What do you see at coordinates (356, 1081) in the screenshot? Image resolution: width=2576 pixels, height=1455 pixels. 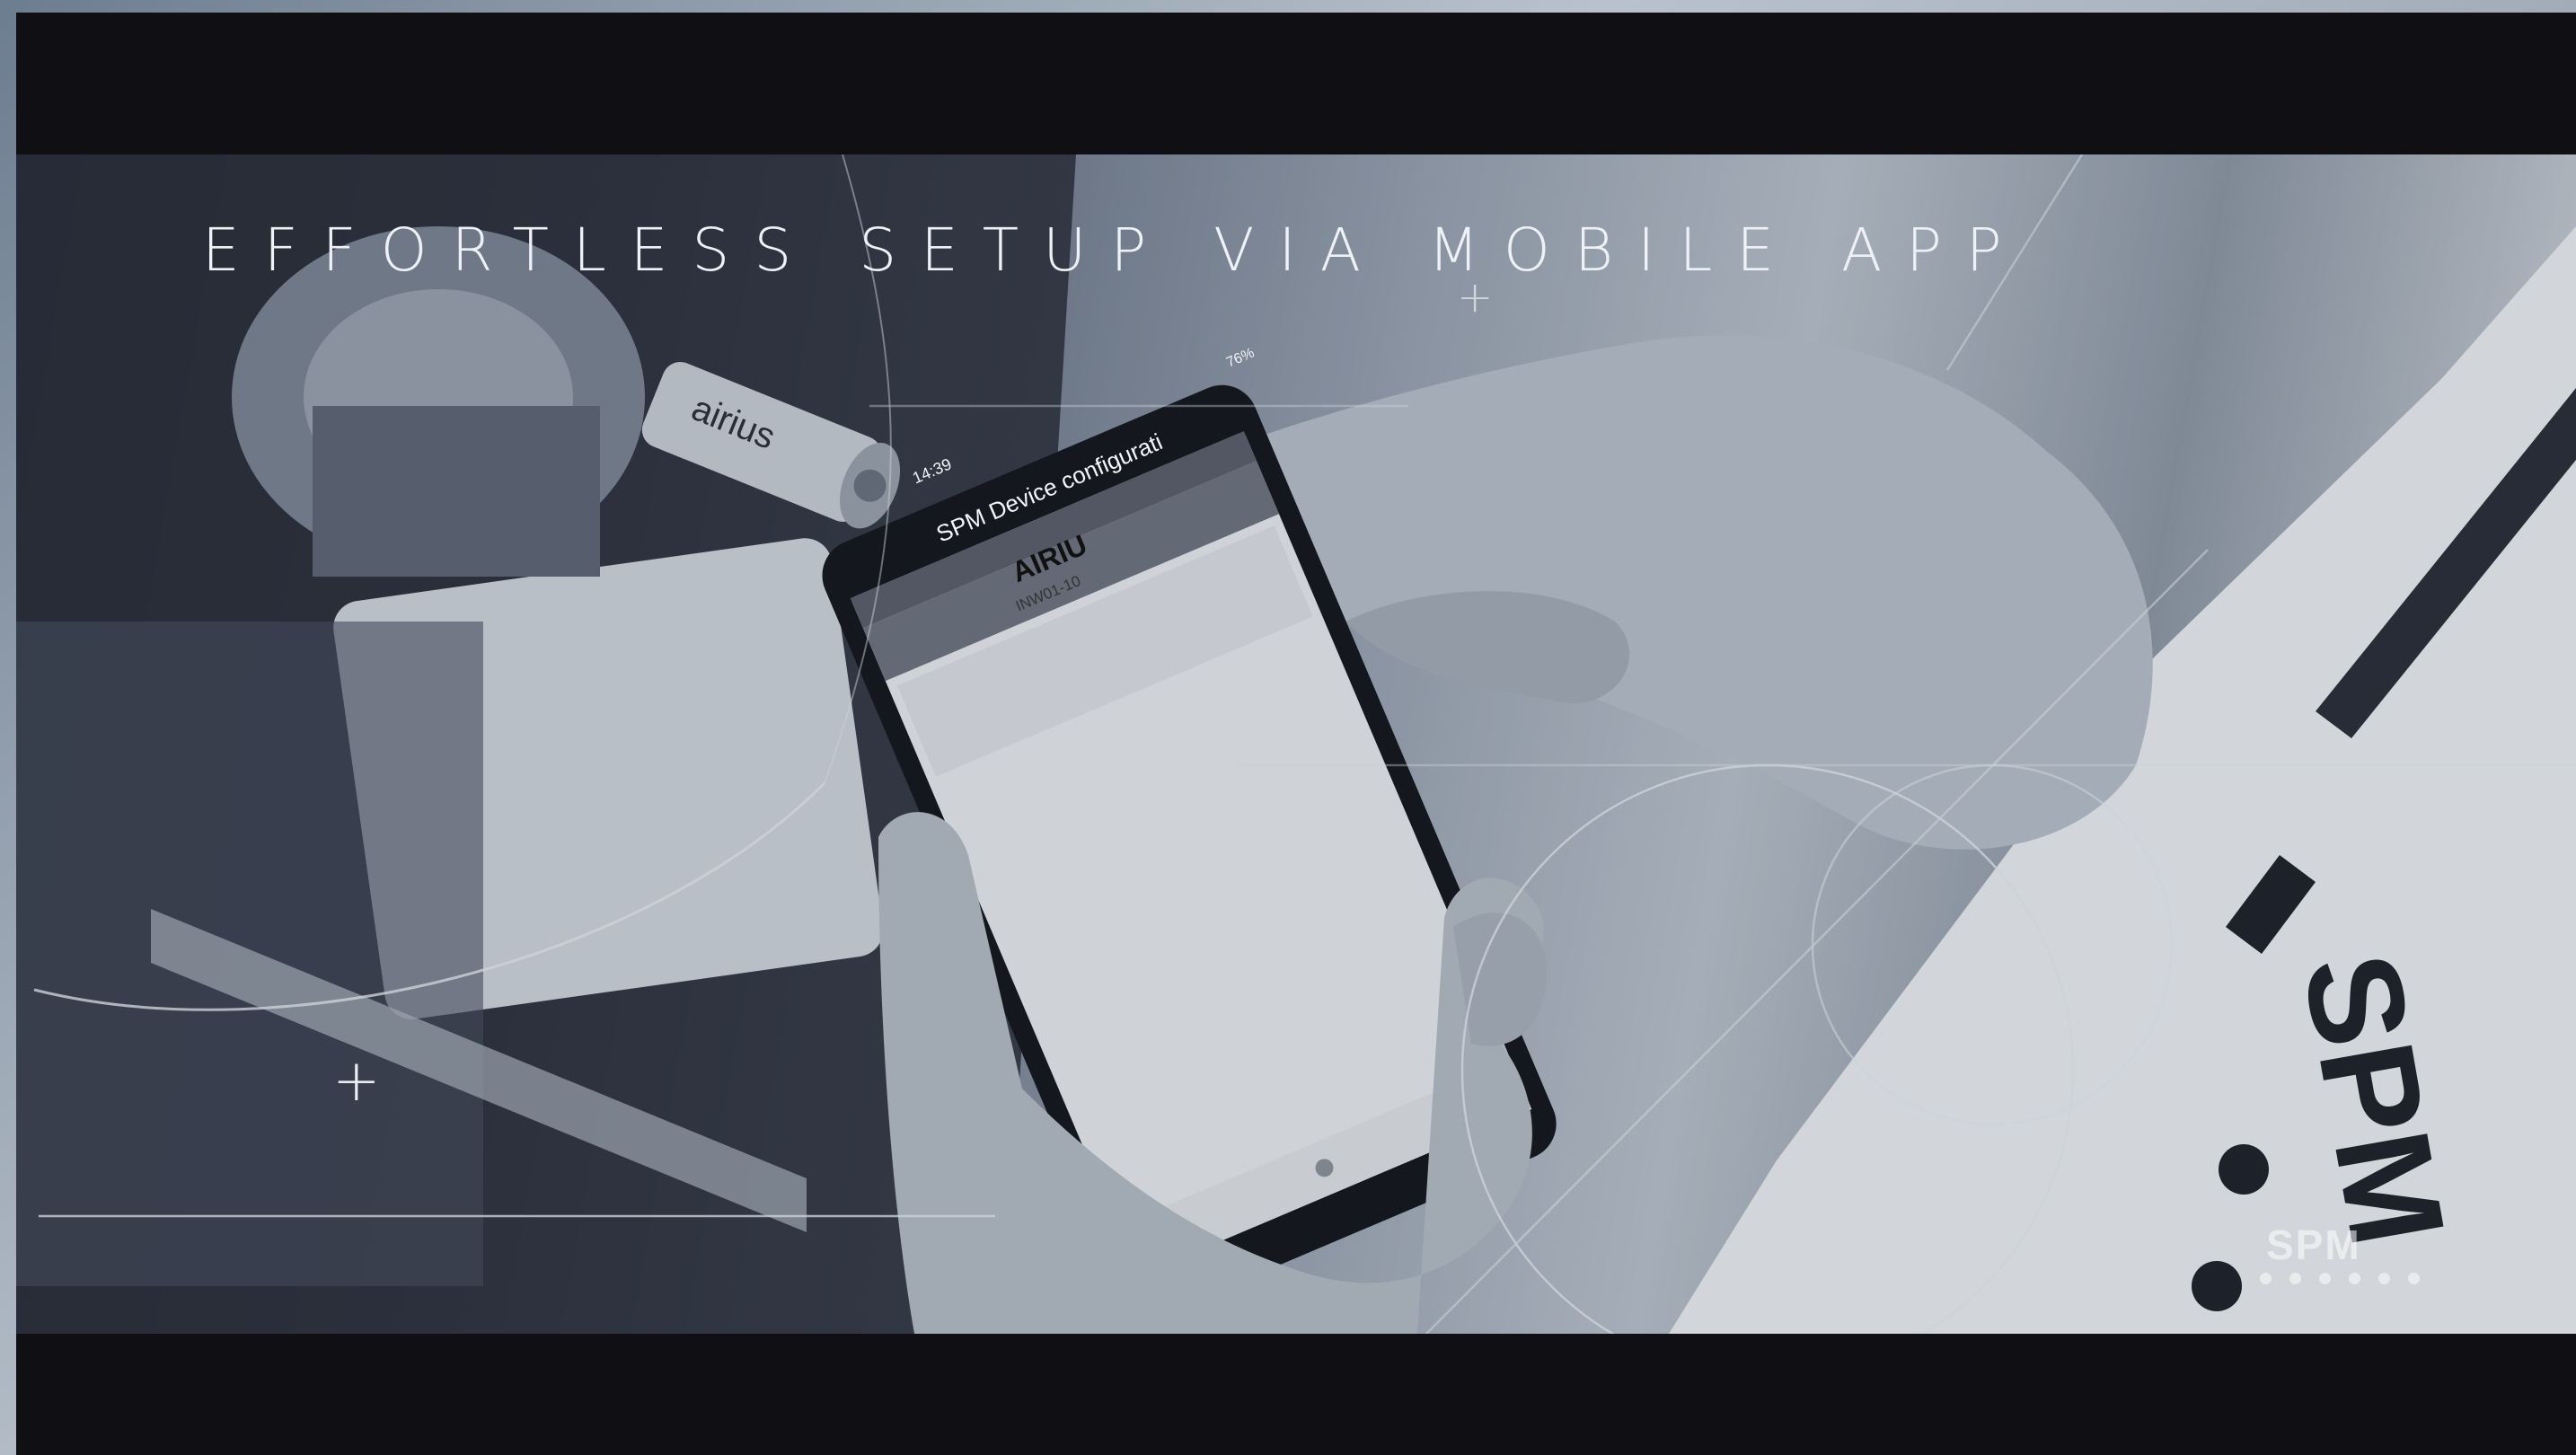 I see `plus-marker: +` at bounding box center [356, 1081].